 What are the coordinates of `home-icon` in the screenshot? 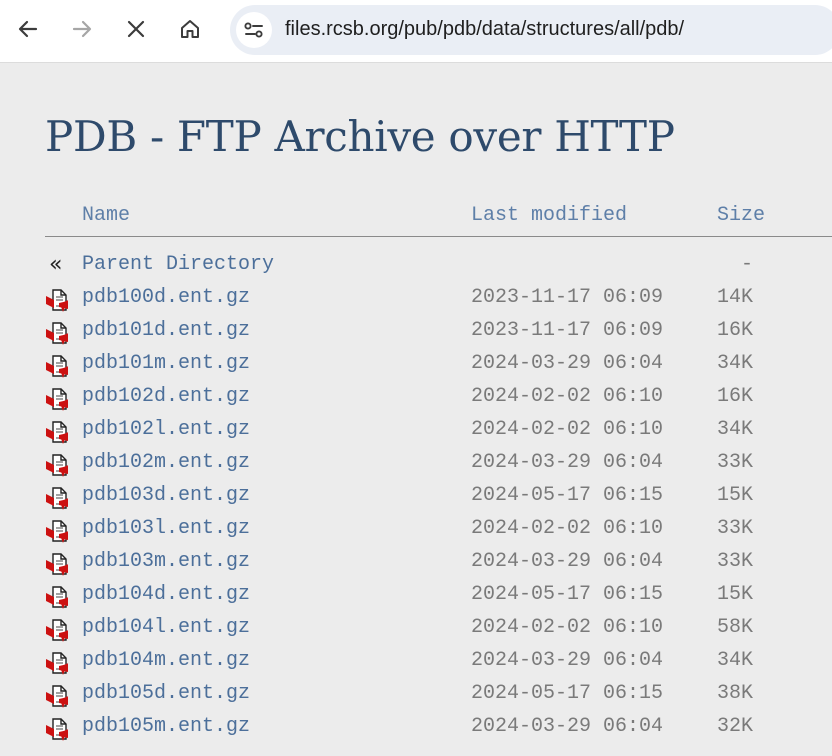 It's located at (190, 29).